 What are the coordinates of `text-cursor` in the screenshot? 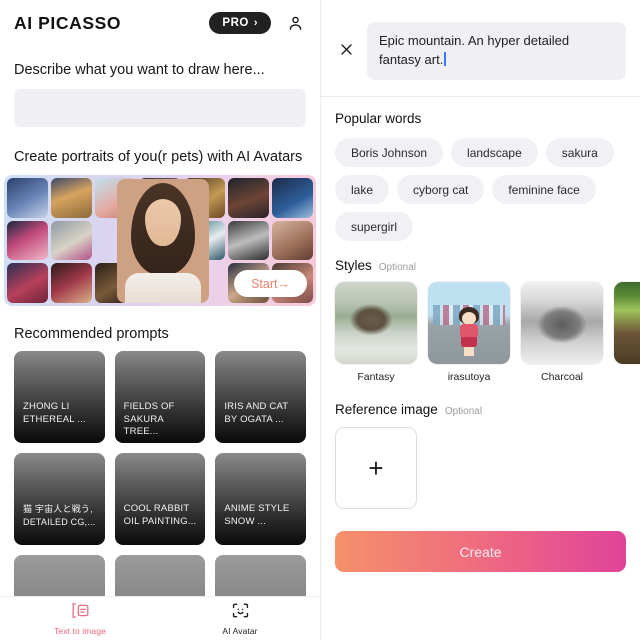 It's located at (445, 59).